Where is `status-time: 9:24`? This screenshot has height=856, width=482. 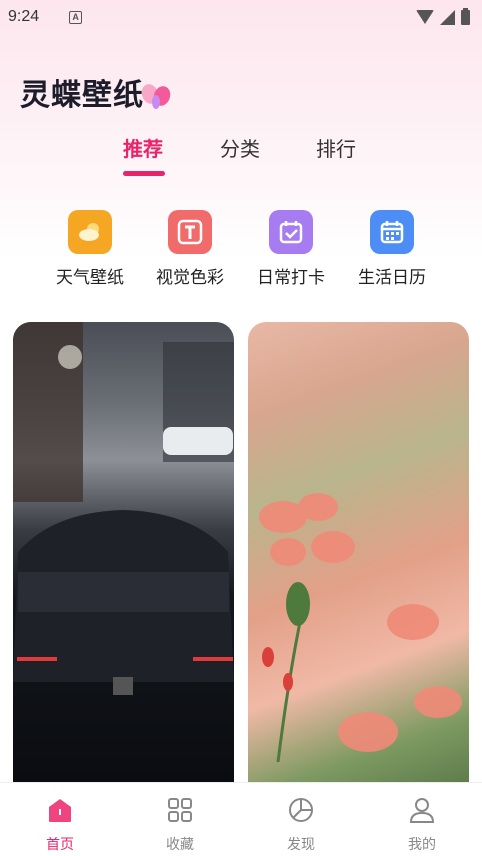 status-time: 9:24 is located at coordinates (24, 16).